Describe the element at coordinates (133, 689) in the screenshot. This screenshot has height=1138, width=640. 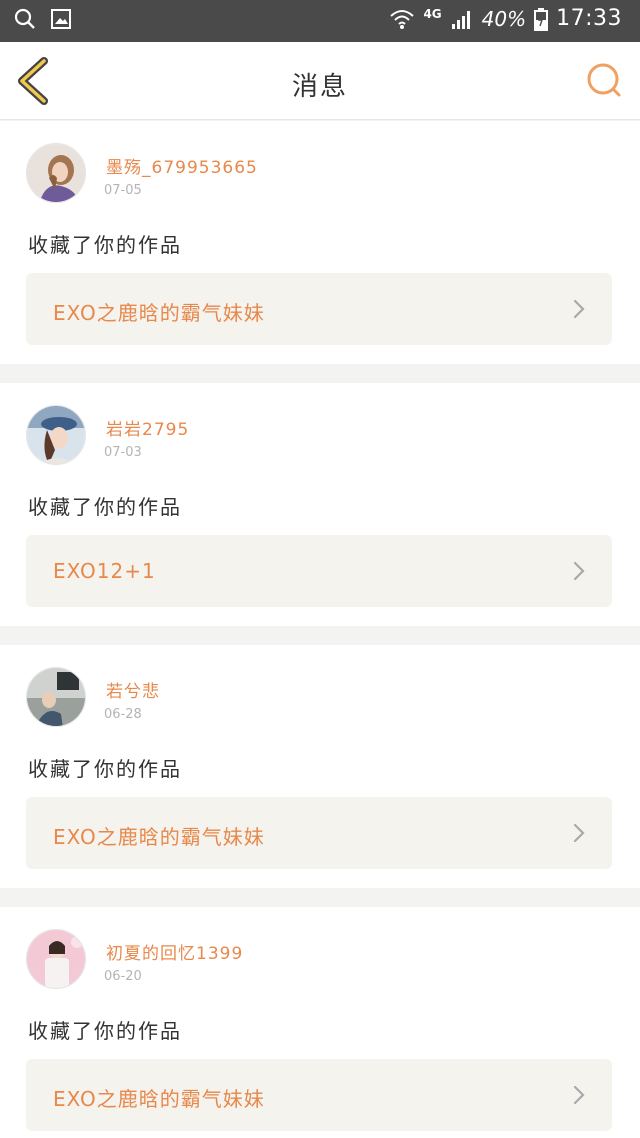
I see `username: 若兮悲` at that location.